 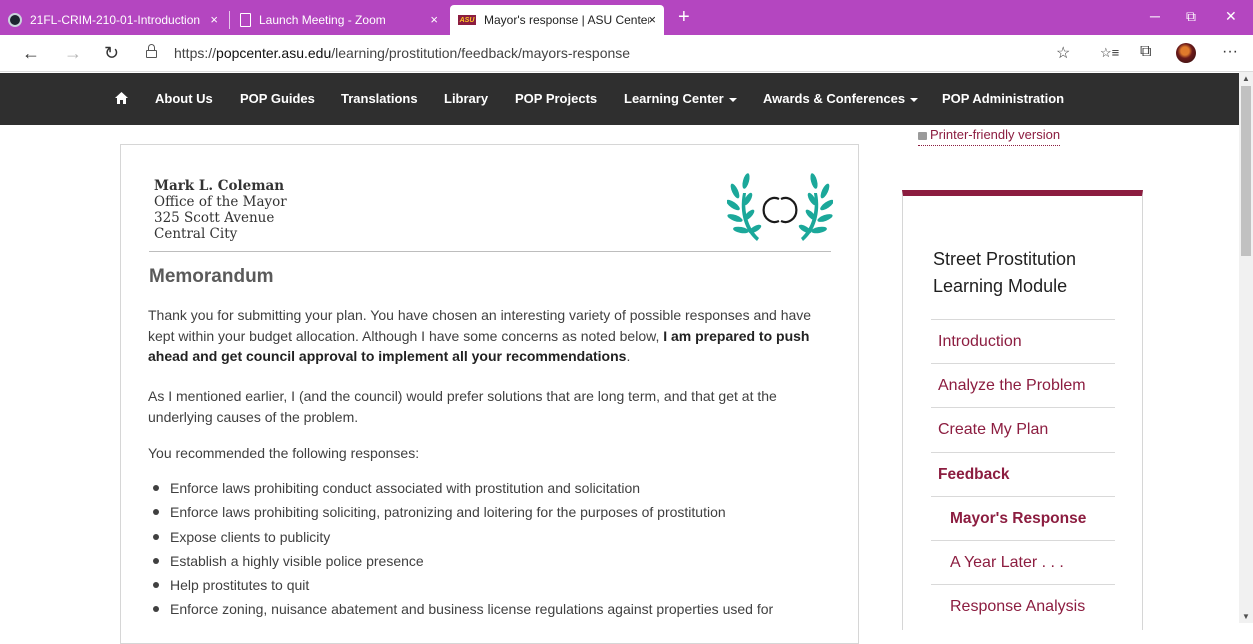 I want to click on asu-favicon-icon: ASU, so click(x=467, y=20).